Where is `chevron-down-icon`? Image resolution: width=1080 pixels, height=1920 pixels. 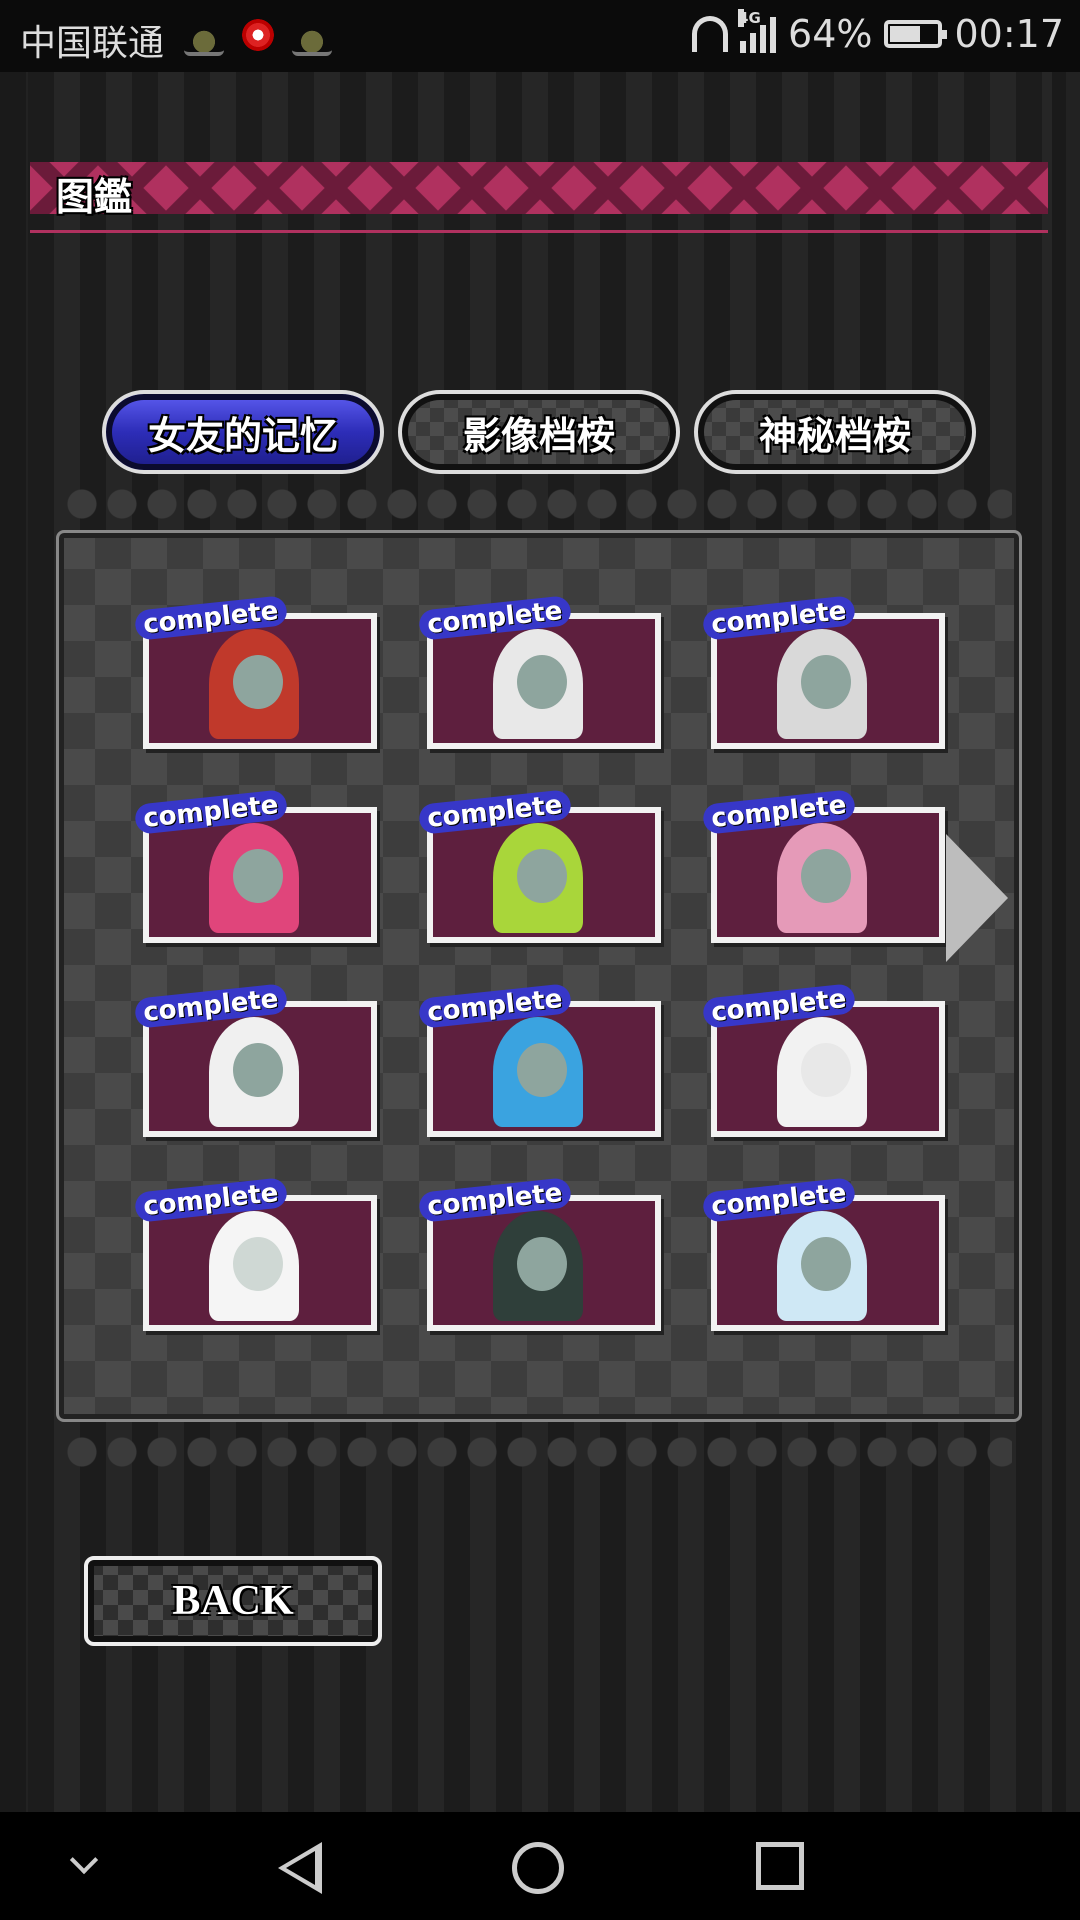
chevron-down-icon is located at coordinates (84, 1860).